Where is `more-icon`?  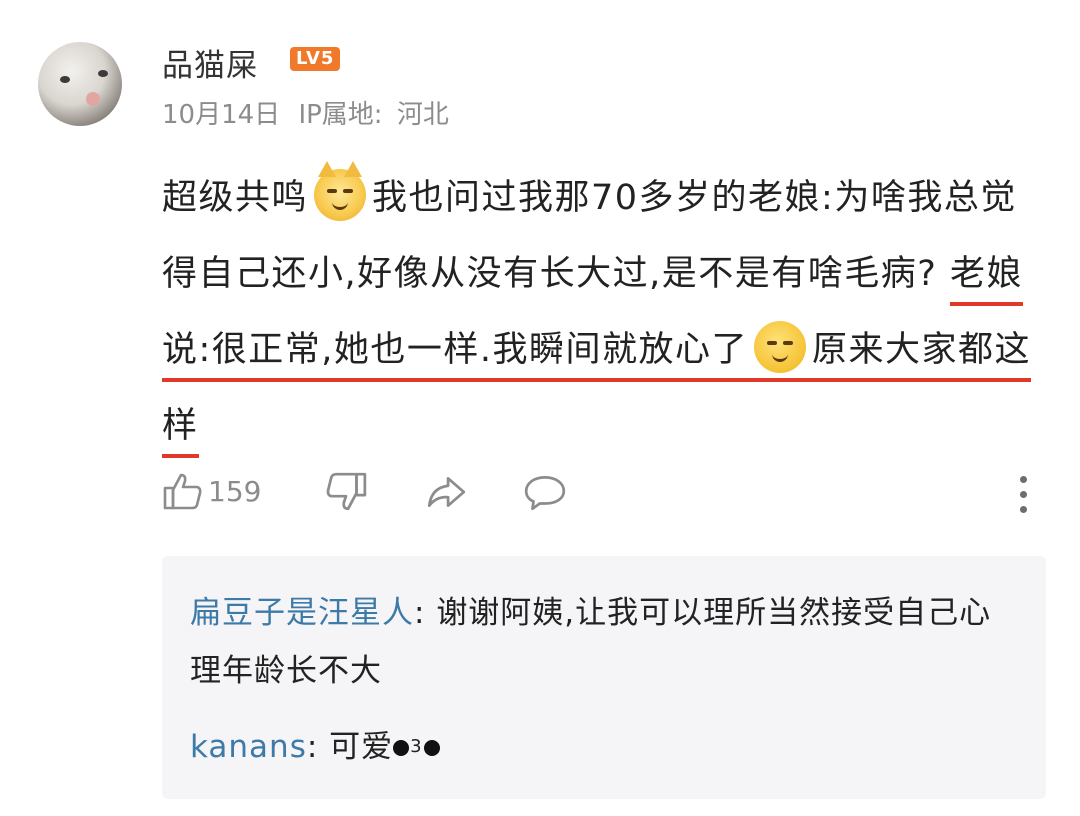 more-icon is located at coordinates (1024, 498).